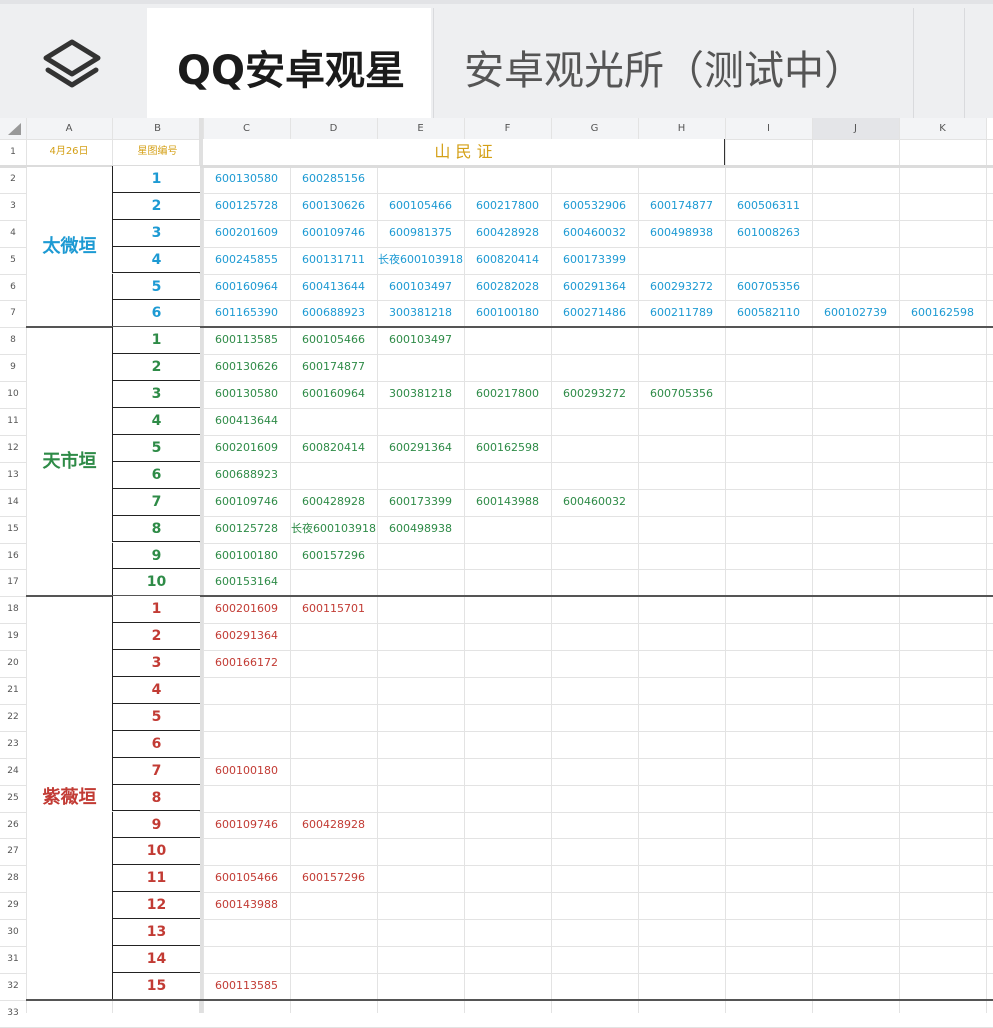  What do you see at coordinates (13, 879) in the screenshot?
I see `row-header: 28` at bounding box center [13, 879].